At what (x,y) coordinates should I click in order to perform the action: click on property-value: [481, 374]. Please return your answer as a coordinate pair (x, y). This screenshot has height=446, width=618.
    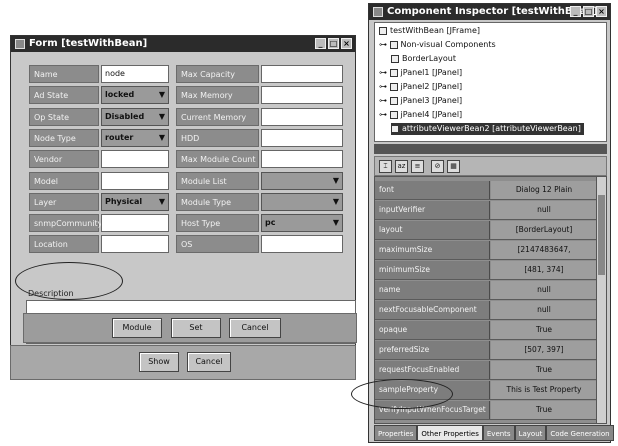
    Looking at the image, I should click on (544, 270).